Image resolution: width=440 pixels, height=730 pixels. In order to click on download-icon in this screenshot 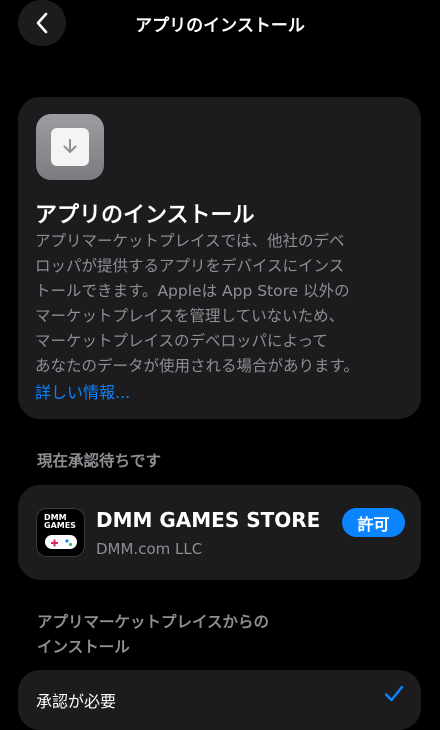, I will do `click(70, 146)`.